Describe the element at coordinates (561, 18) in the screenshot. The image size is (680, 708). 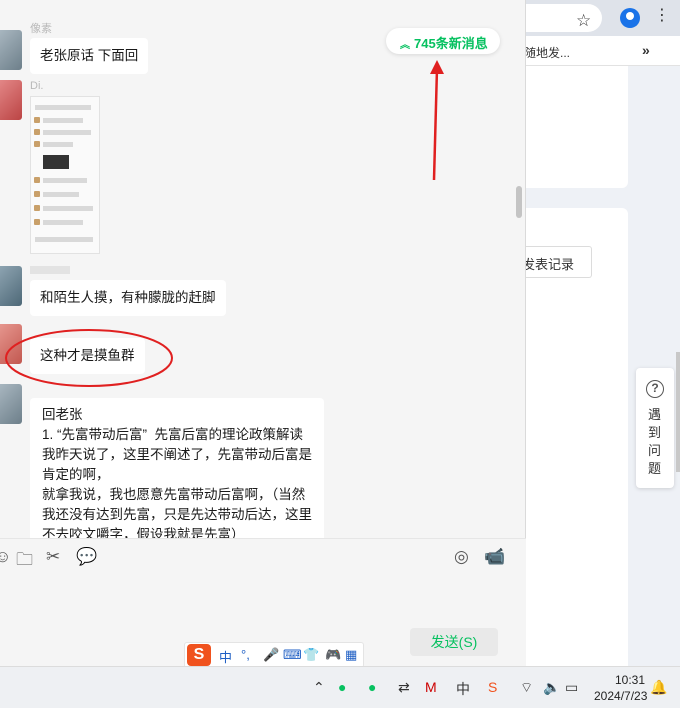
I see `address-bar: ☆` at that location.